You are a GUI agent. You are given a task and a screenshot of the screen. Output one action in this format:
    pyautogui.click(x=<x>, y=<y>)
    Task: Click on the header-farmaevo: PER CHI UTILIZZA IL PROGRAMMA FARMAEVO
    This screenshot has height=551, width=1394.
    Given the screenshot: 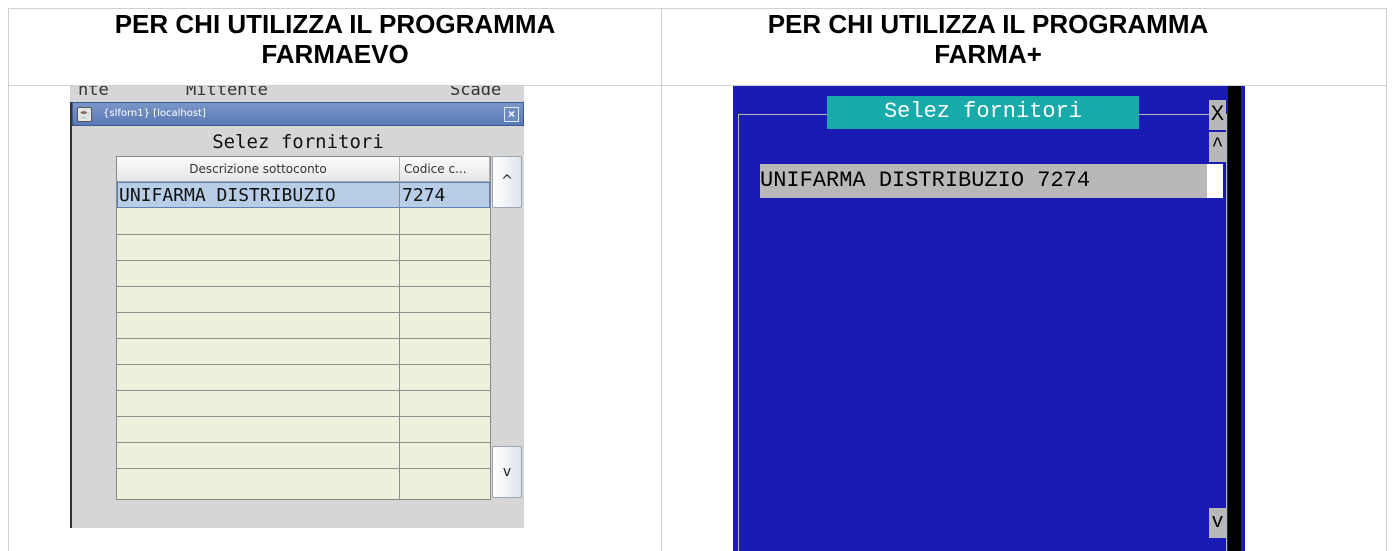 What is the action you would take?
    pyautogui.click(x=335, y=39)
    